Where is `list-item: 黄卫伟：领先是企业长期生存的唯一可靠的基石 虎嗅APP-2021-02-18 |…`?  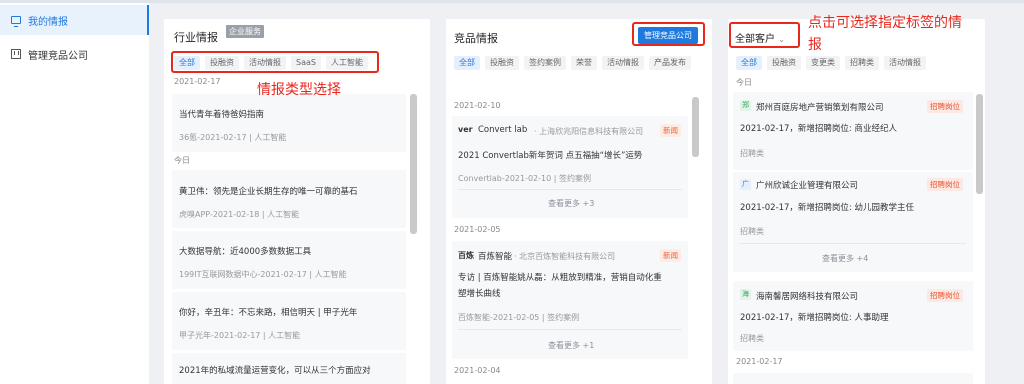
list-item: 黄卫伟：领先是企业长期生存的唯一可靠的基石 虎嗅APP-2021-02-18 |… is located at coordinates (289, 199).